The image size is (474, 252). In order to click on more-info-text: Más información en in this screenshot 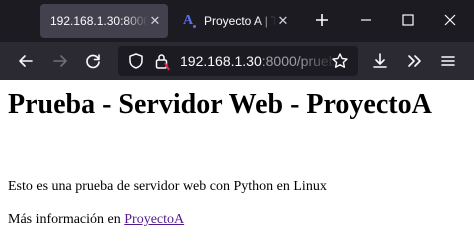, I will do `click(66, 219)`.